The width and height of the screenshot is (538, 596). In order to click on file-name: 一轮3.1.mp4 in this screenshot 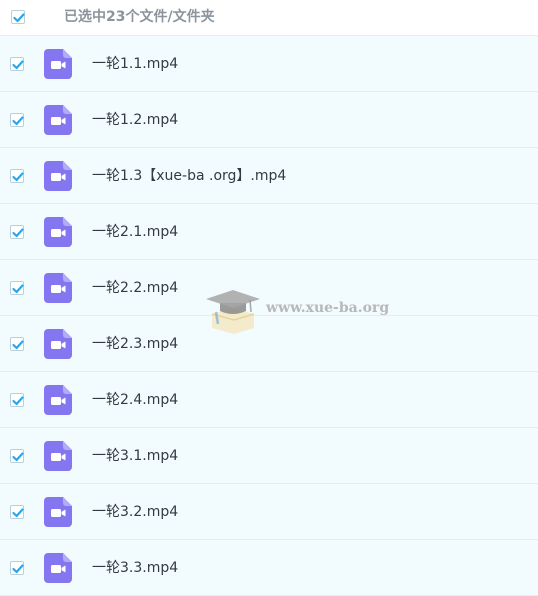, I will do `click(135, 456)`.